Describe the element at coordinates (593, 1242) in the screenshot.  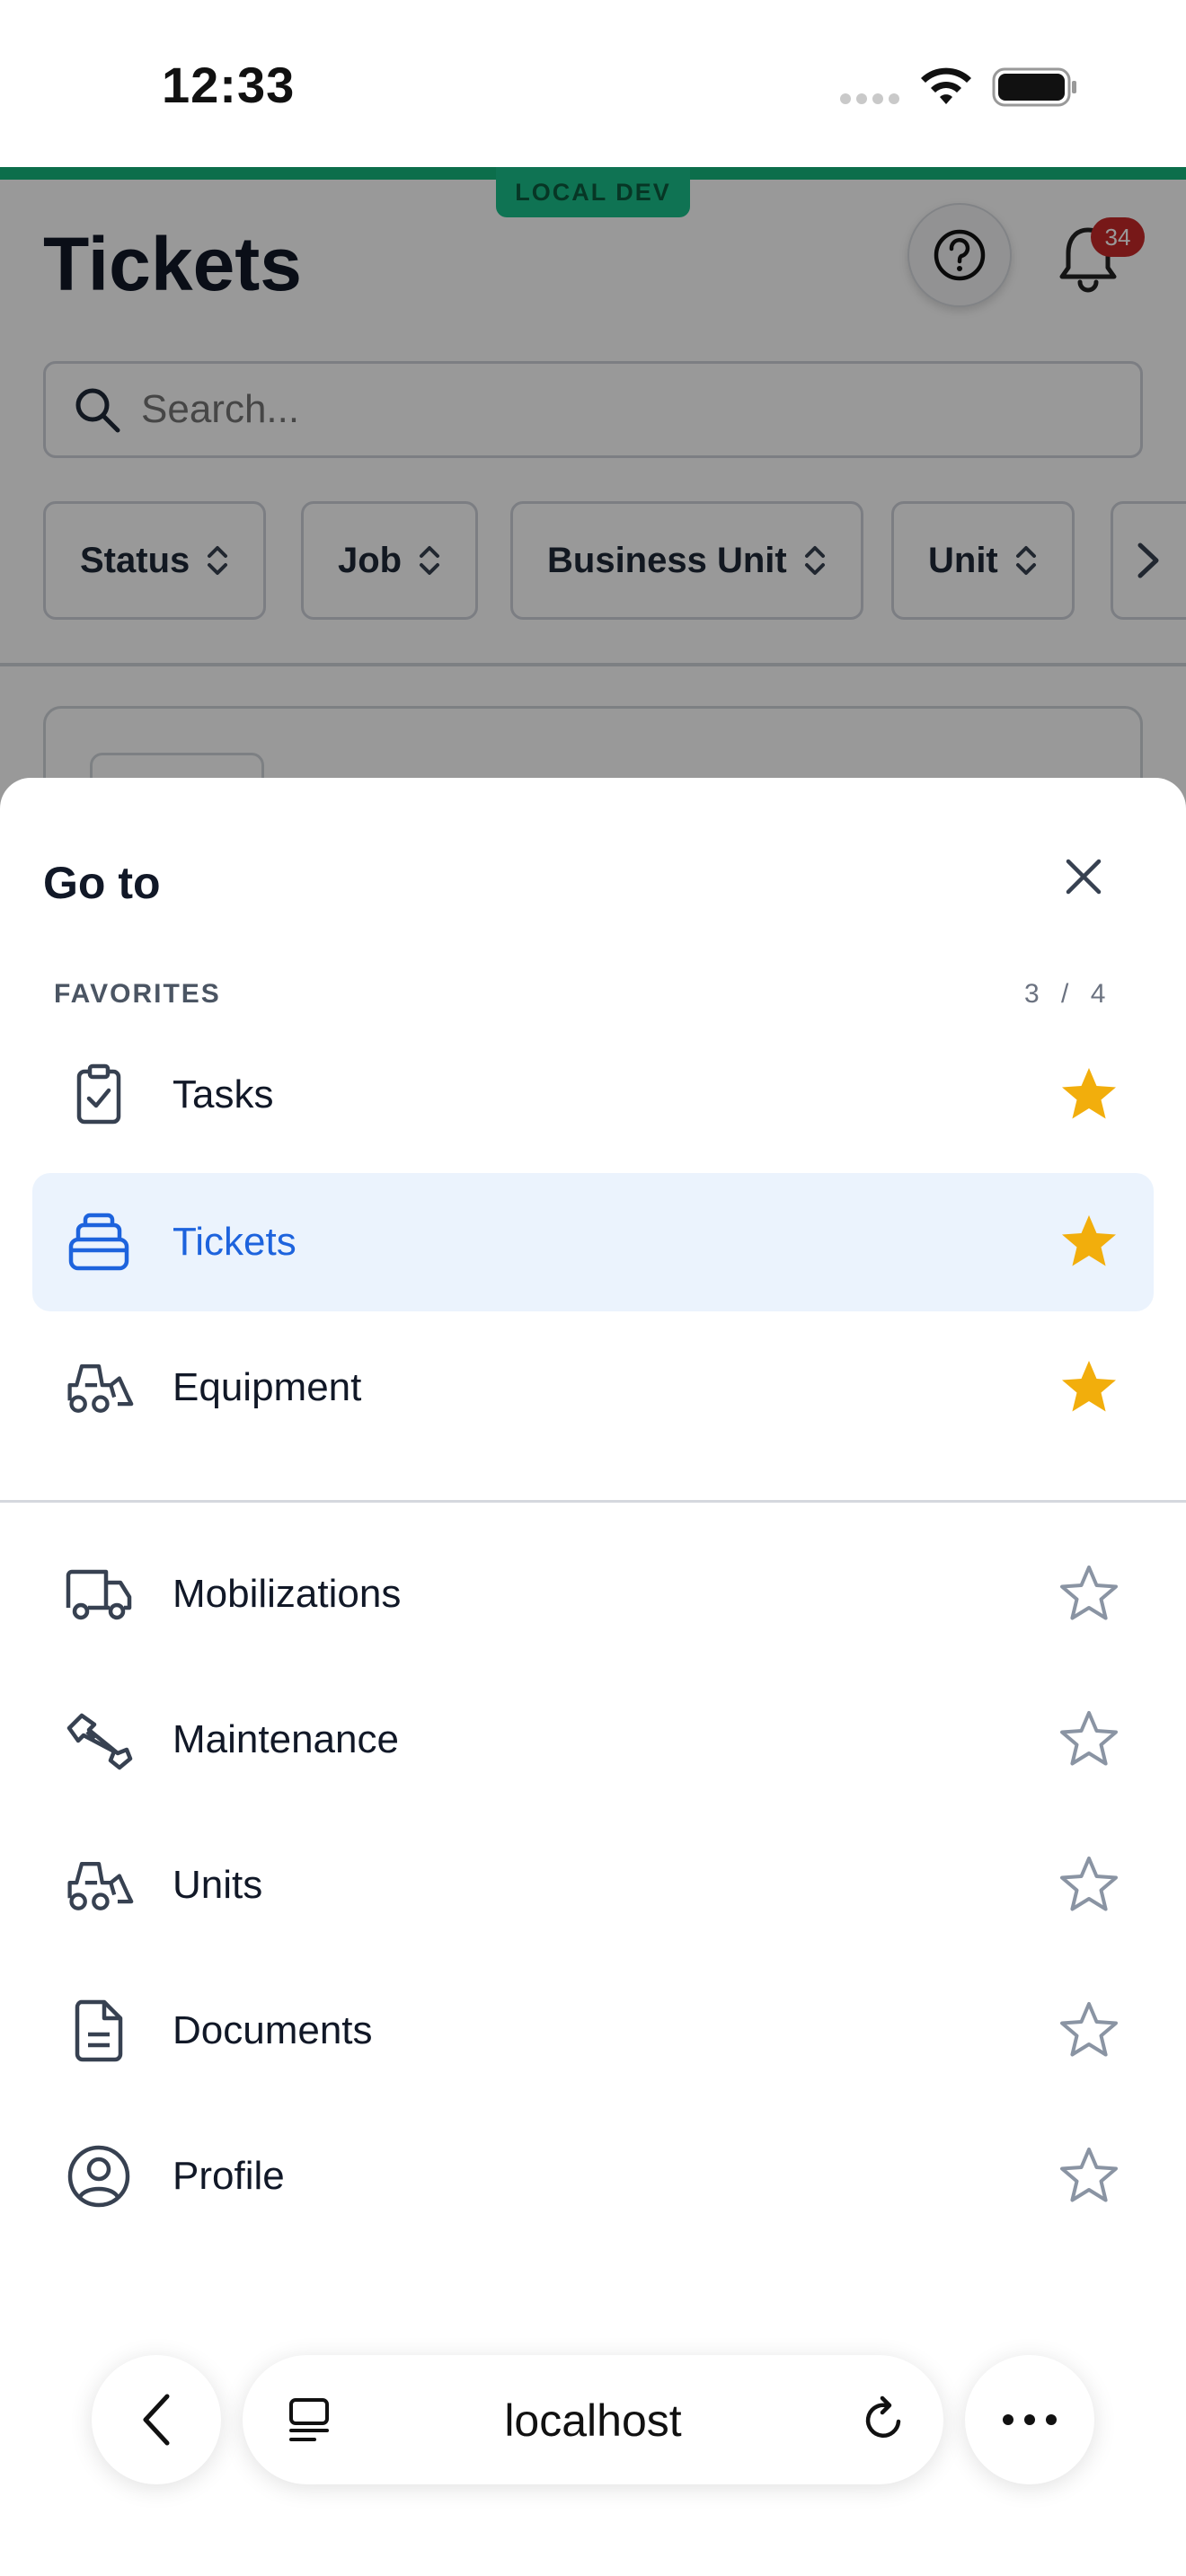
I see `nav-item-tickets: Tickets` at that location.